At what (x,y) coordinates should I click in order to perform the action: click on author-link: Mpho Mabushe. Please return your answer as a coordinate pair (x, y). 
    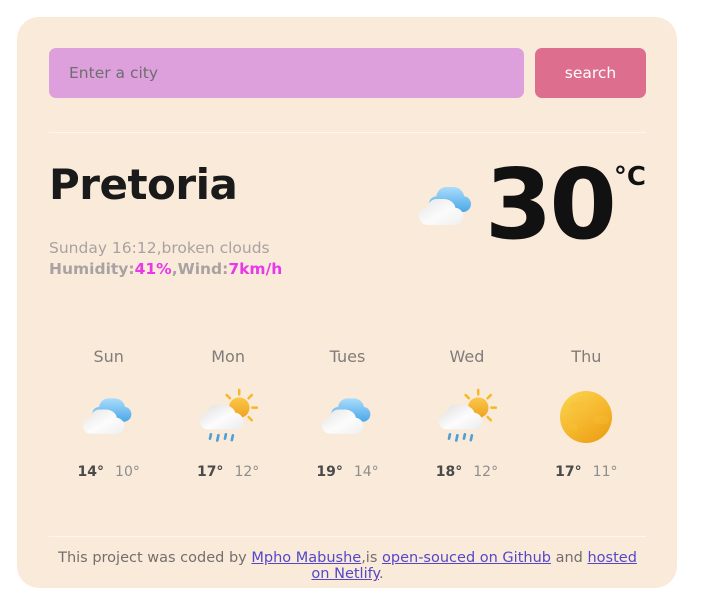
    Looking at the image, I should click on (306, 558).